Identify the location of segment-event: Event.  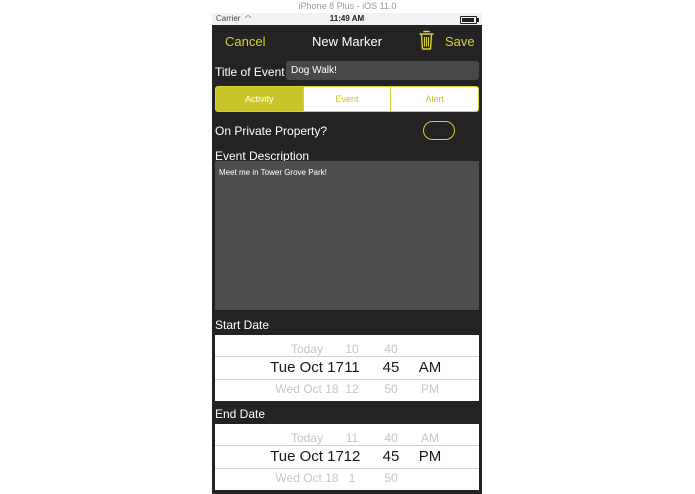
(346, 99).